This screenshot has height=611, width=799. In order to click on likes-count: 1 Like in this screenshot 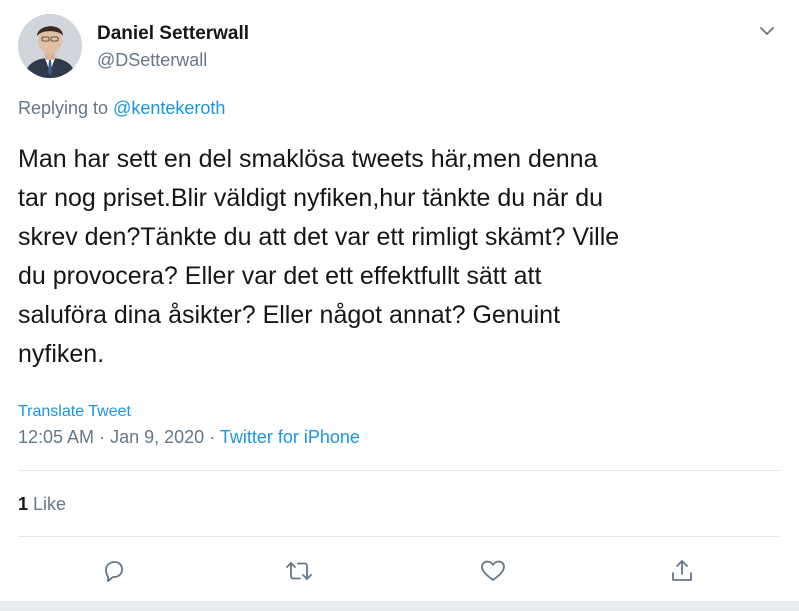, I will do `click(42, 504)`.